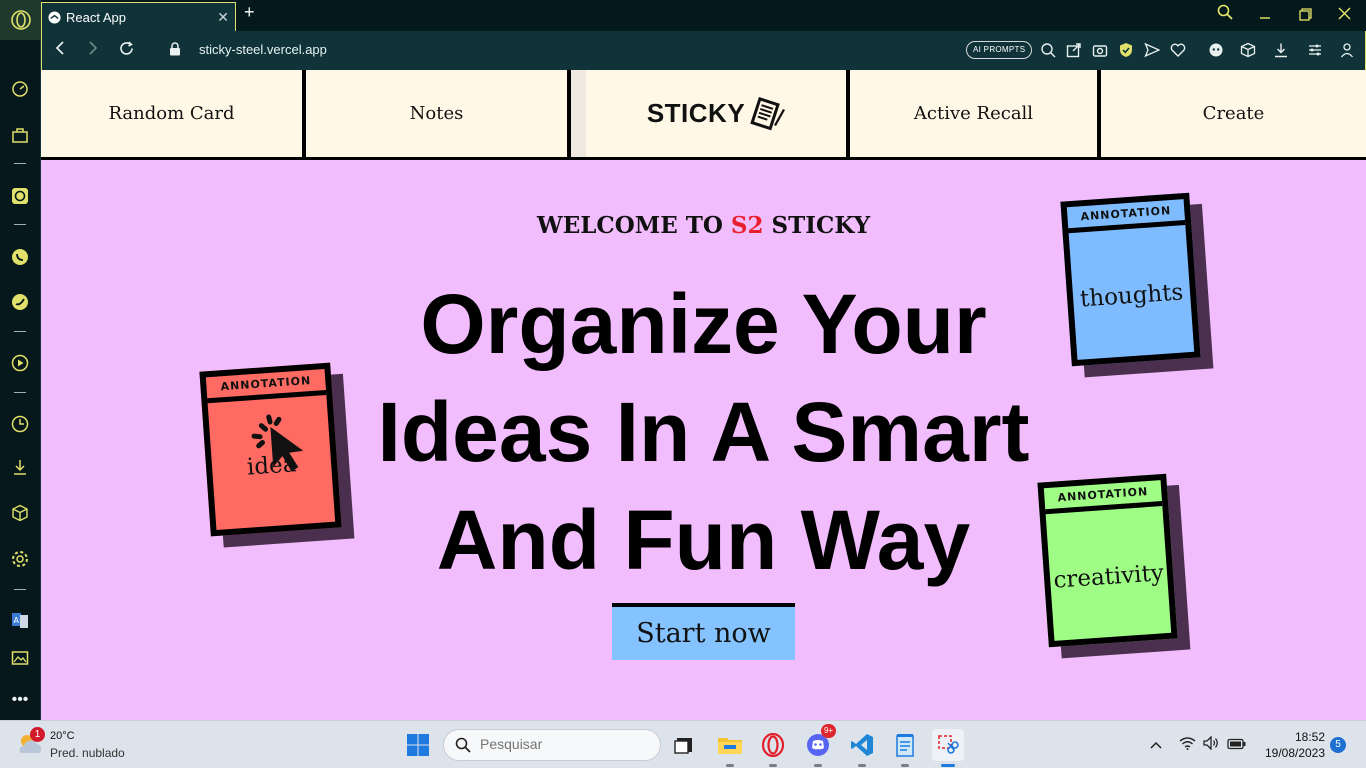 This screenshot has height=768, width=1366. What do you see at coordinates (20, 424) in the screenshot?
I see `history-icon` at bounding box center [20, 424].